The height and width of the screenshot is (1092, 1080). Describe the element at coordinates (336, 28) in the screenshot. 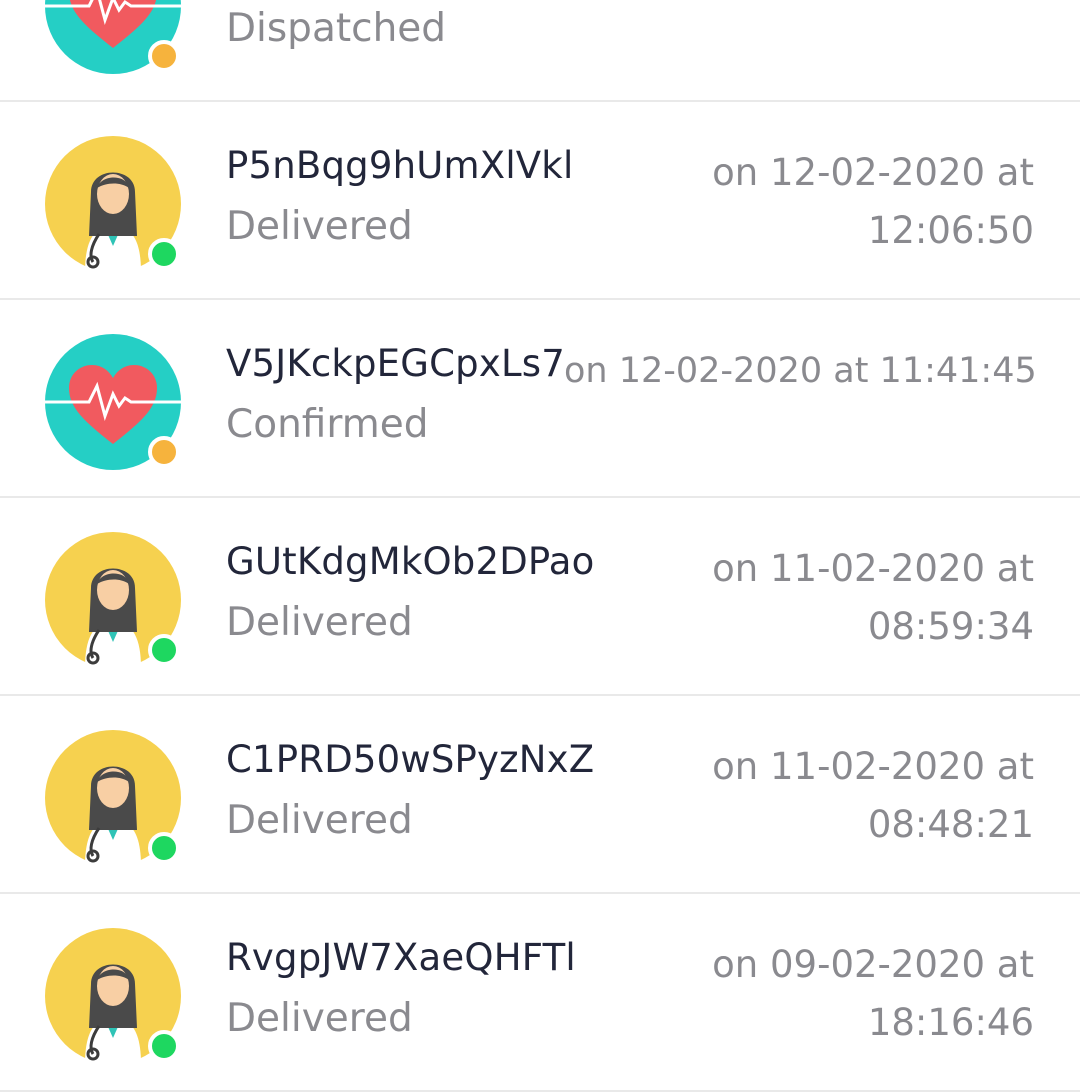

I see `order-status: Dispatched` at that location.